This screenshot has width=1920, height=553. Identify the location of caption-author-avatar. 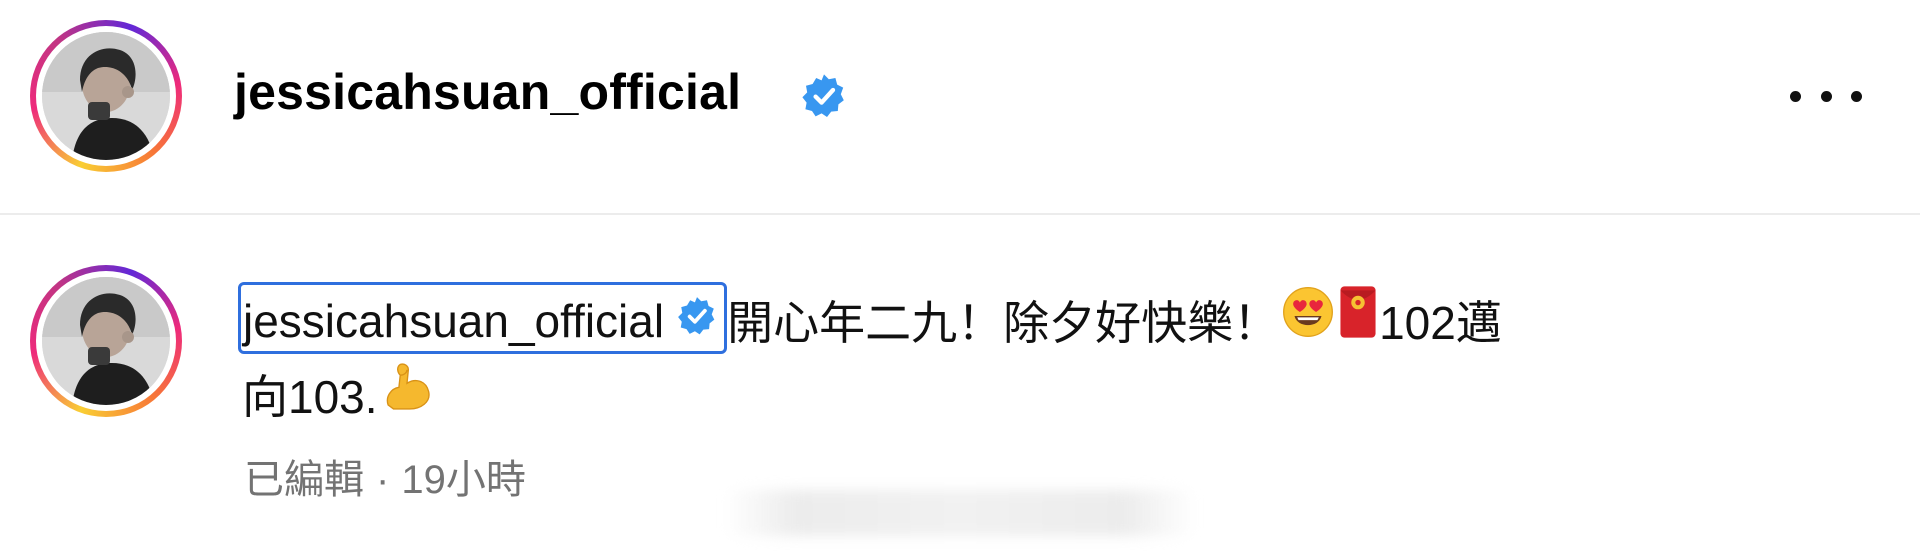
(106, 341).